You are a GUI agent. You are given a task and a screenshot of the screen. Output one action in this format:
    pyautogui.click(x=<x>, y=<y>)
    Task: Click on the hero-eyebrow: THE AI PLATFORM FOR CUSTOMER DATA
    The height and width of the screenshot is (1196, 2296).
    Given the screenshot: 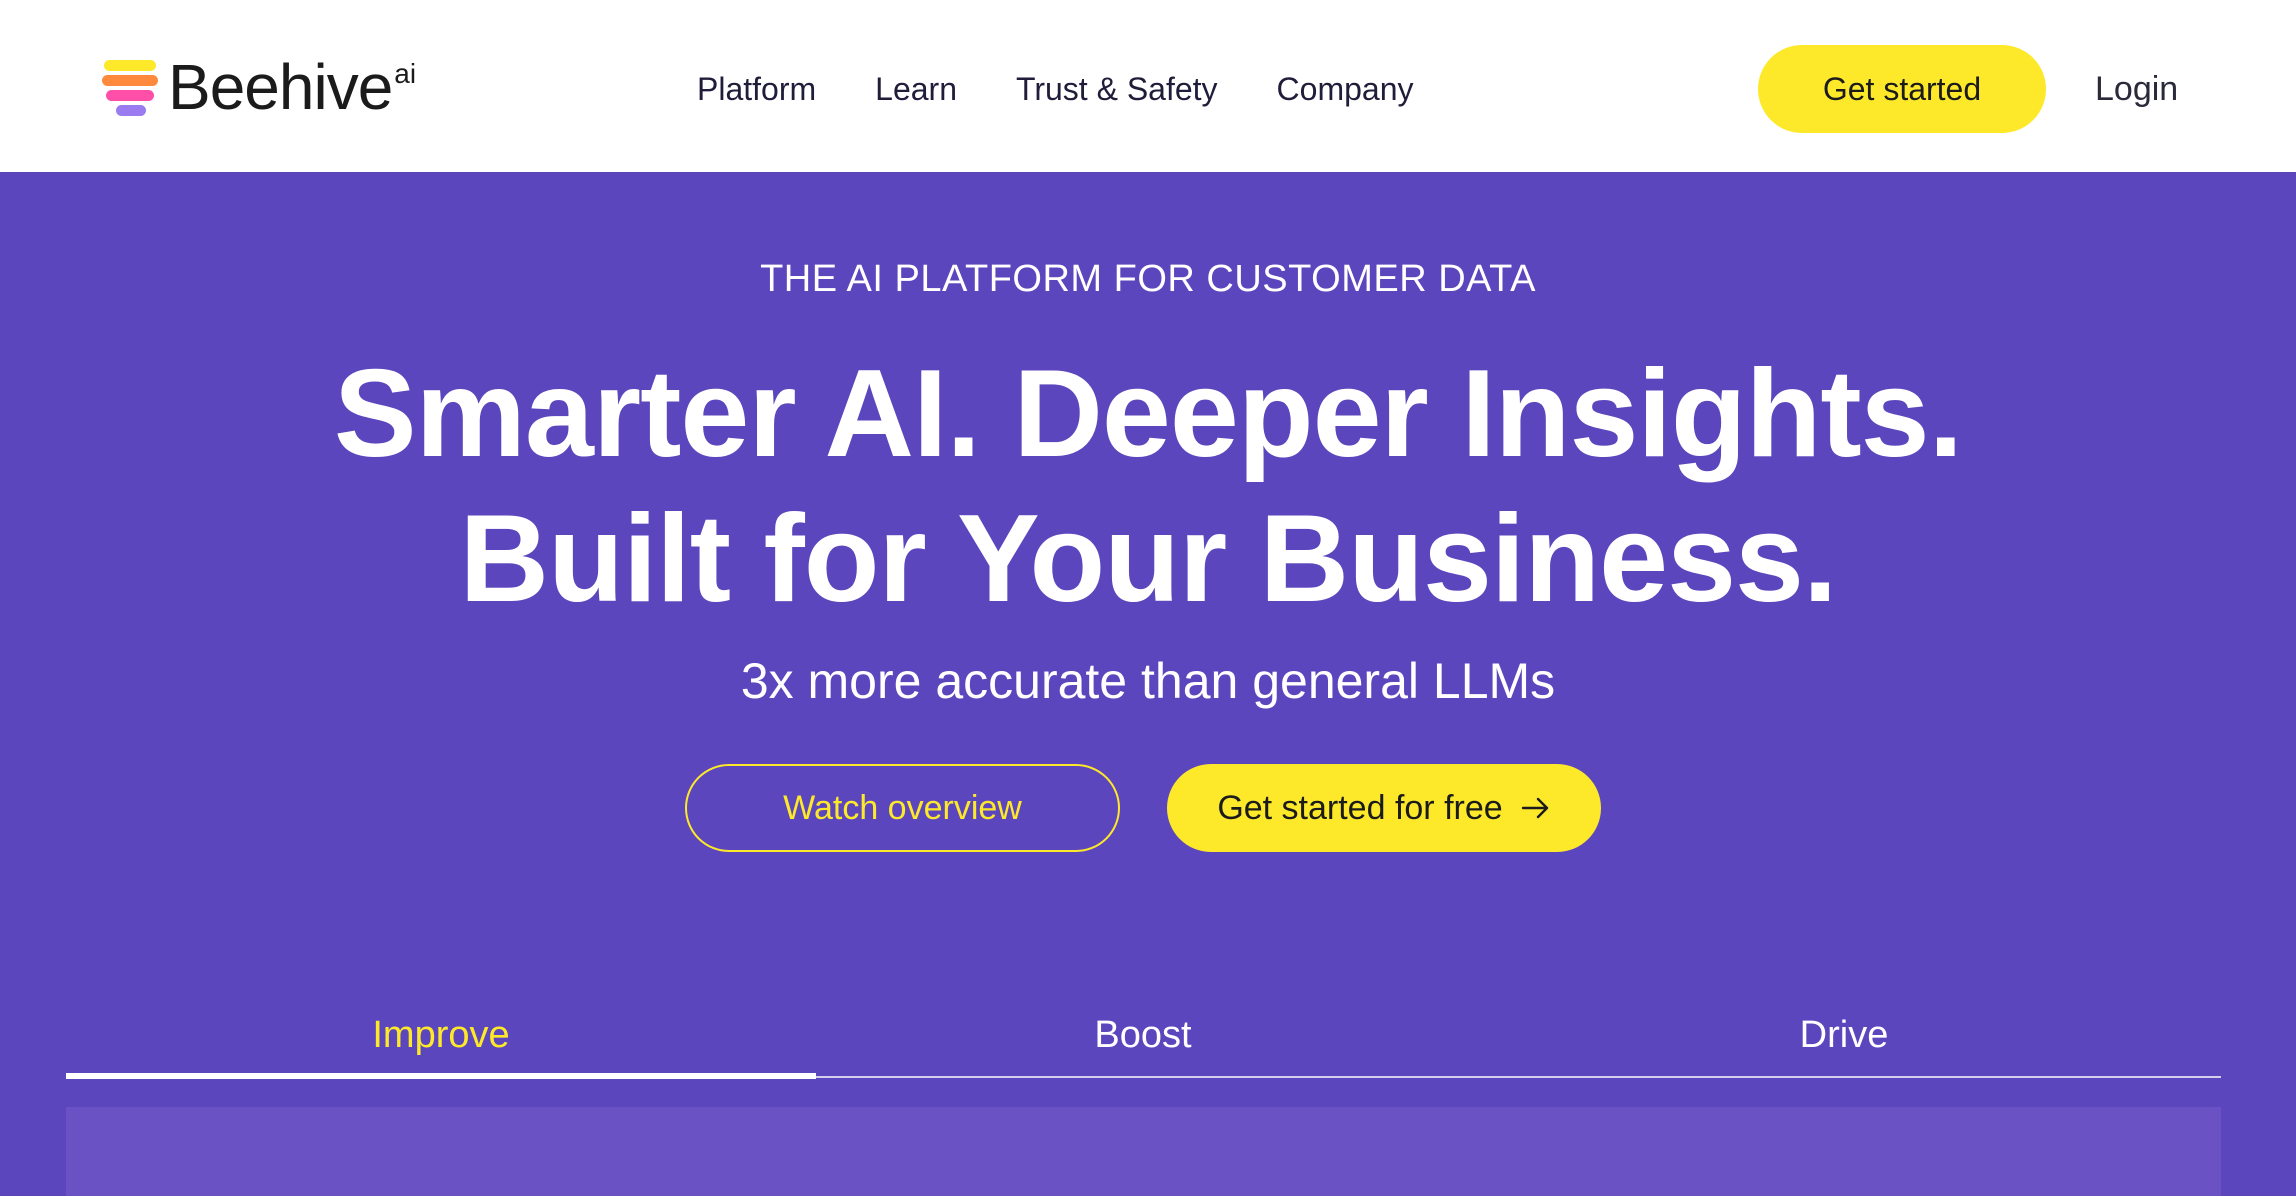 What is the action you would take?
    pyautogui.click(x=1148, y=279)
    